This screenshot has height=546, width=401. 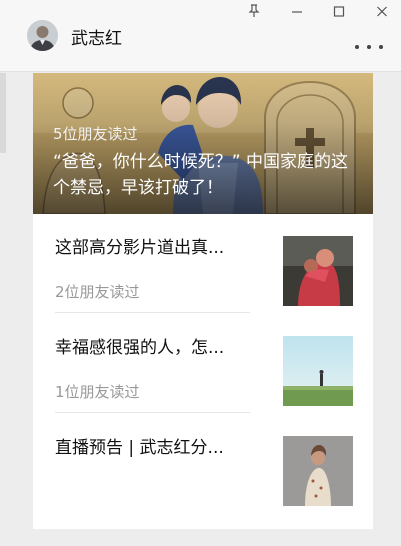 I want to click on account-name: 武志红, so click(x=96, y=36).